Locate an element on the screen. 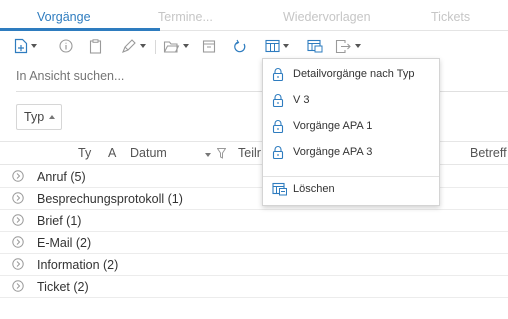 This screenshot has height=319, width=508. active-tab-indicator is located at coordinates (80, 29).